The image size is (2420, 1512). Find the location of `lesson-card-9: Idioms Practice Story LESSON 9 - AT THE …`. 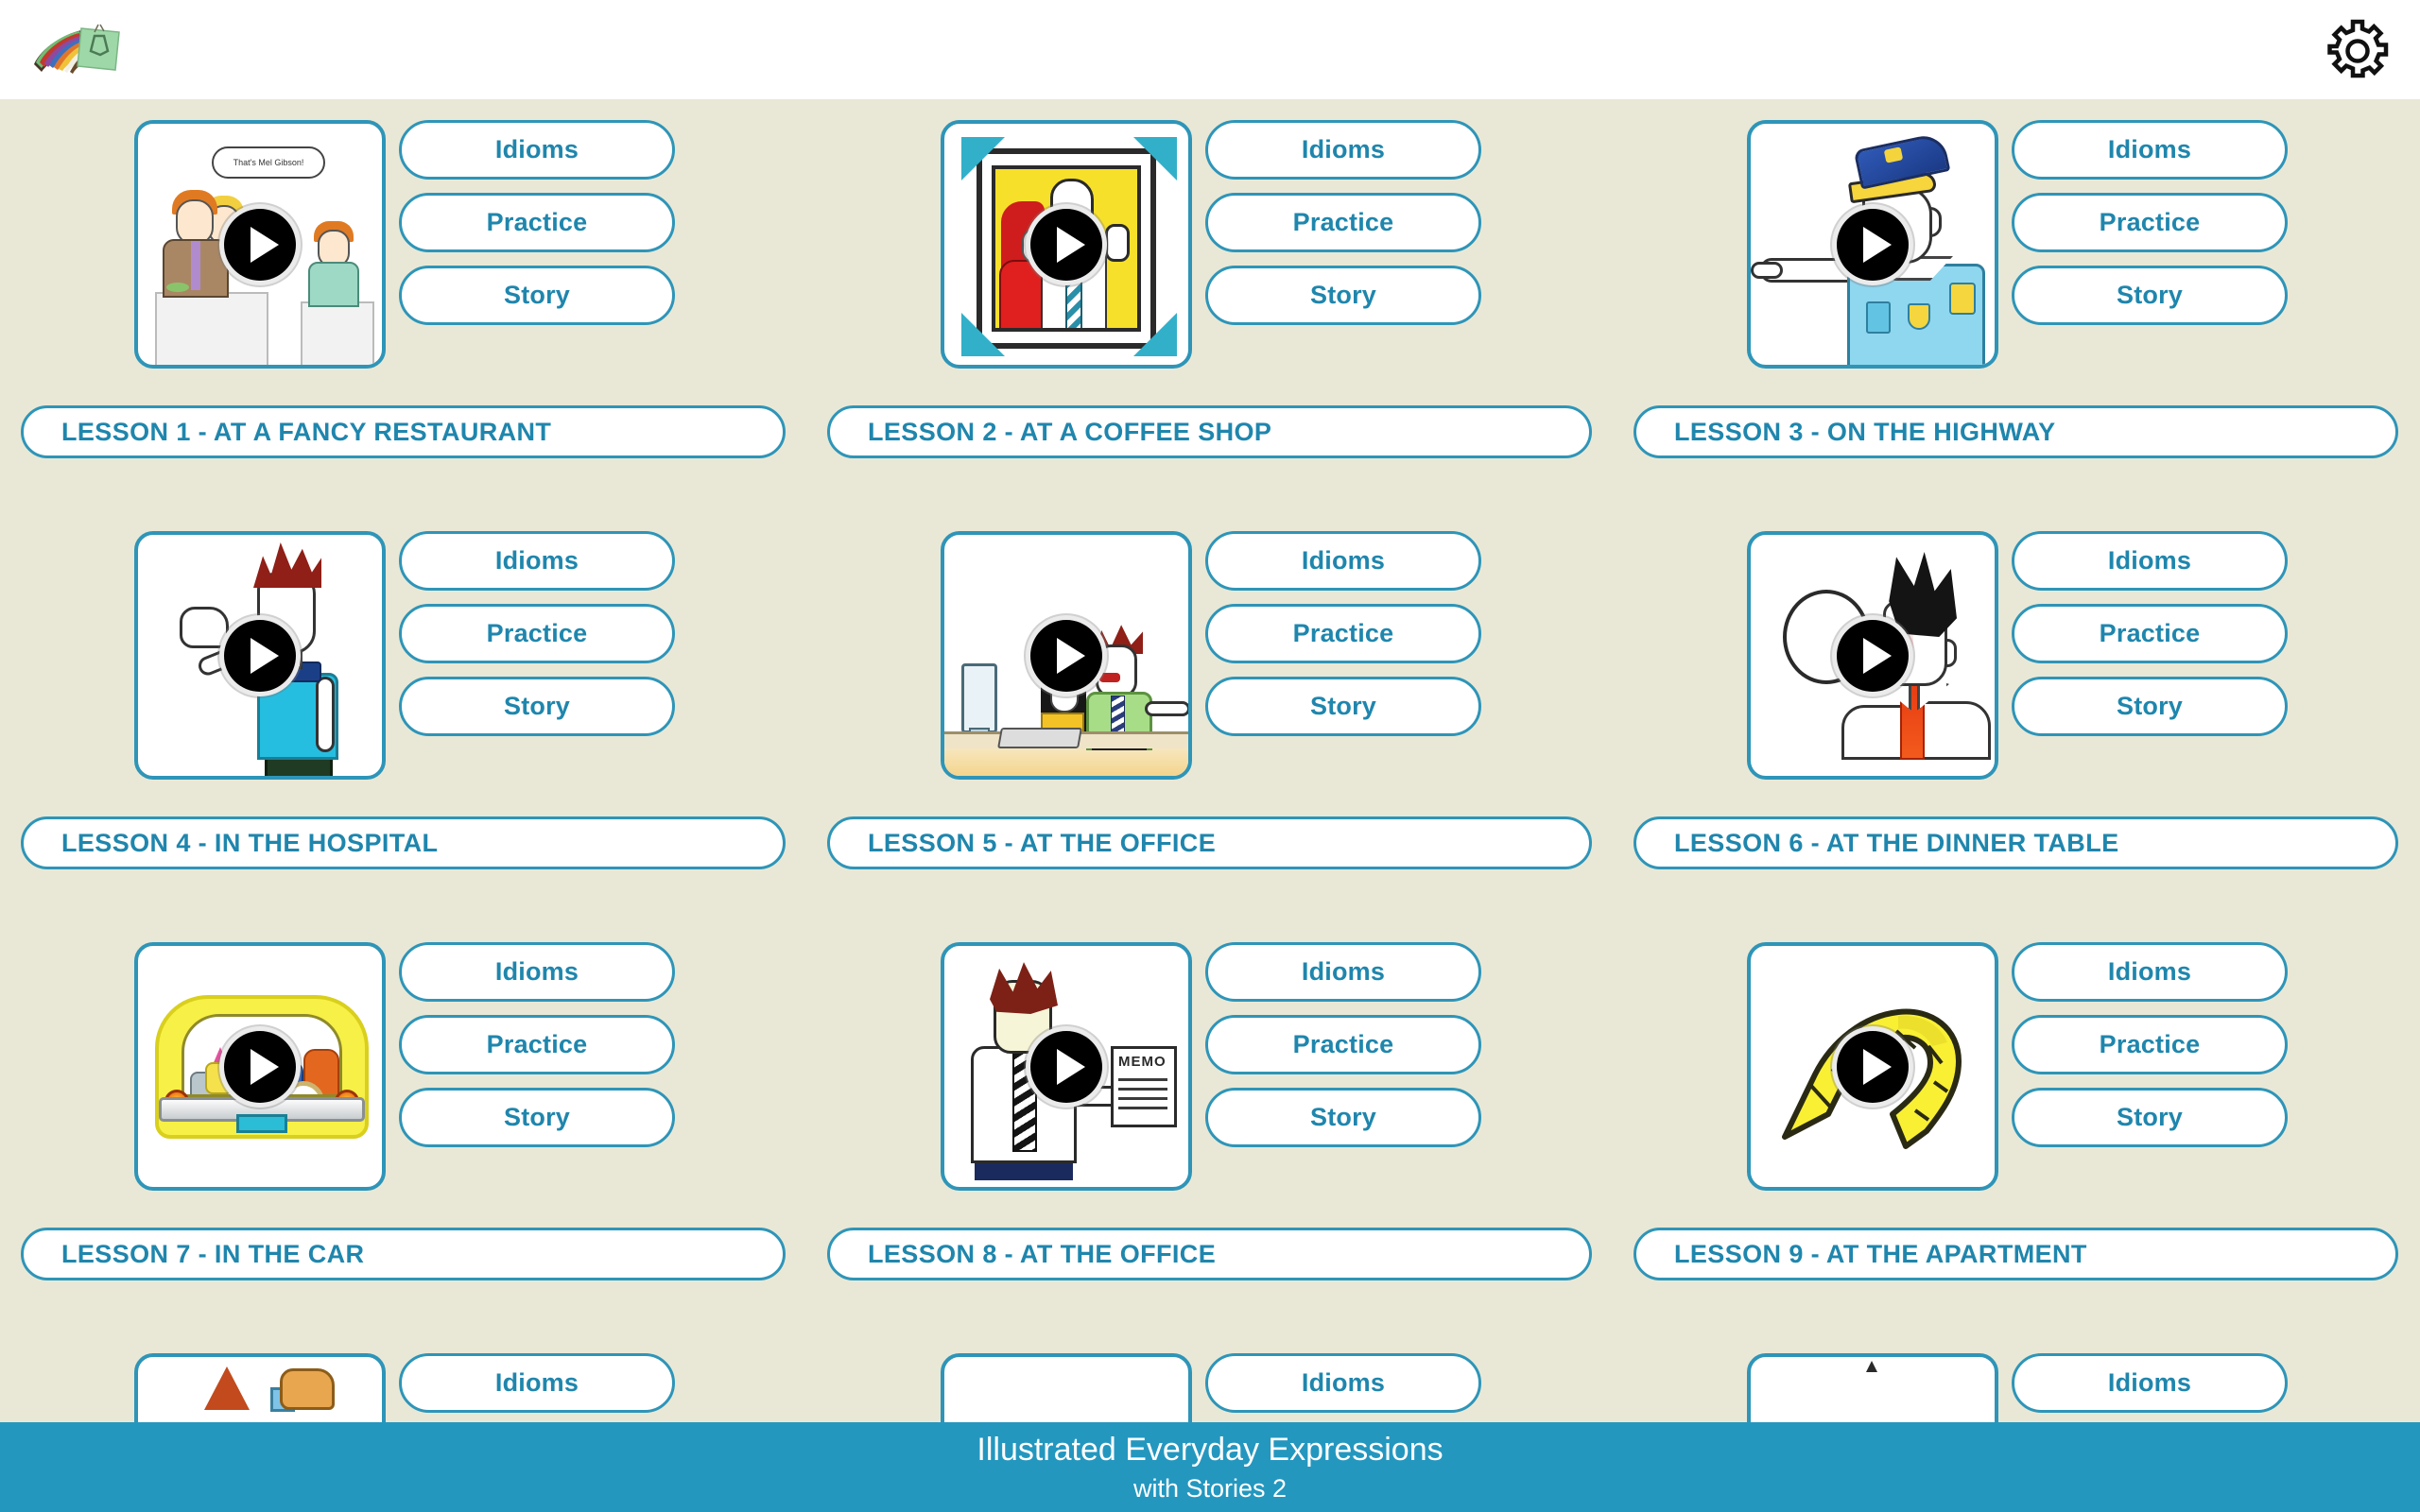

lesson-card-9: Idioms Practice Story LESSON 9 - AT THE … is located at coordinates (2016, 1147).